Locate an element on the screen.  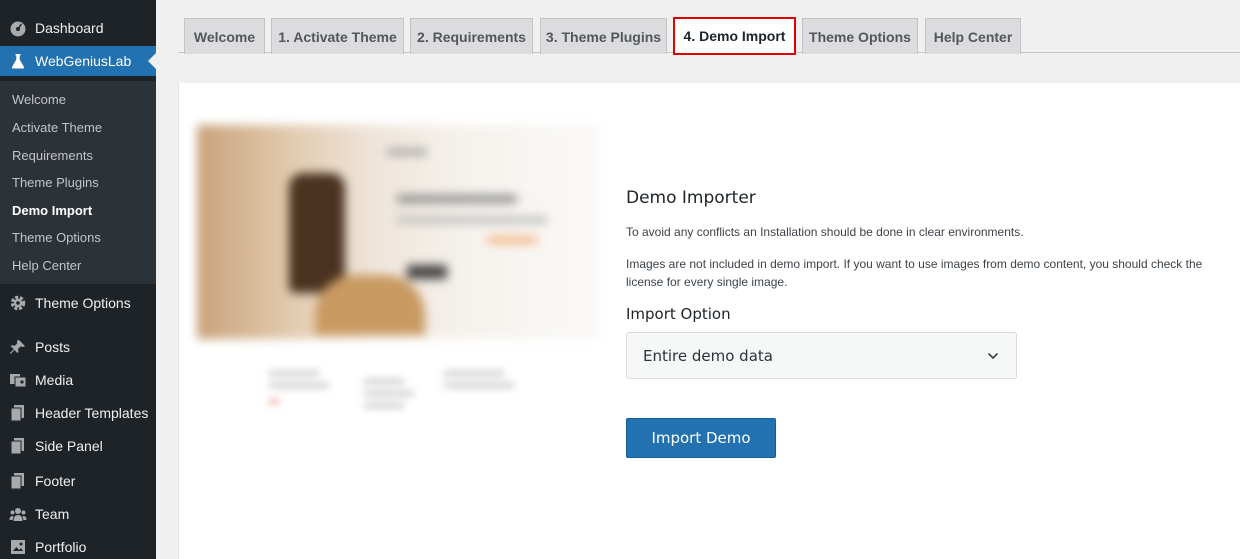
submenu-theme-options: Theme Options is located at coordinates (56, 237).